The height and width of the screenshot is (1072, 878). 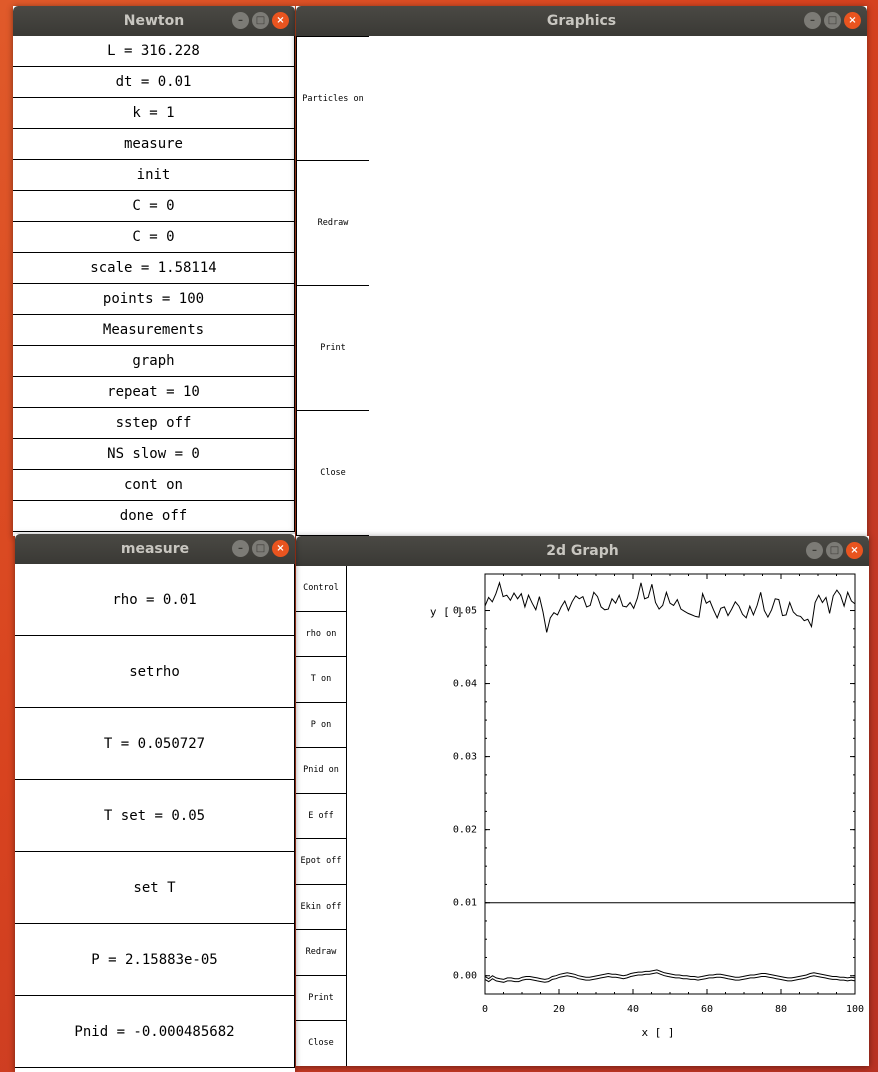 I want to click on cont-on-button: cont on, so click(x=154, y=485).